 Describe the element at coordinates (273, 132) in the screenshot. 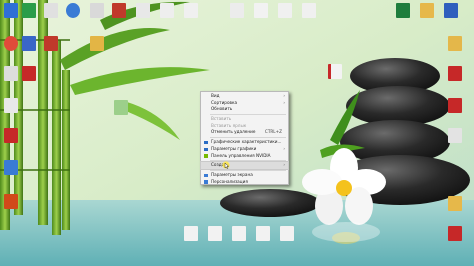

I see `shortcut-label: CTRL+Z` at that location.